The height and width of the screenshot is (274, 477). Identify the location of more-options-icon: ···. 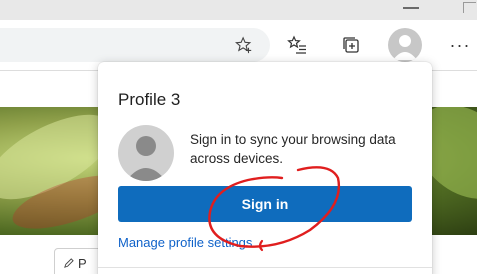
(460, 45).